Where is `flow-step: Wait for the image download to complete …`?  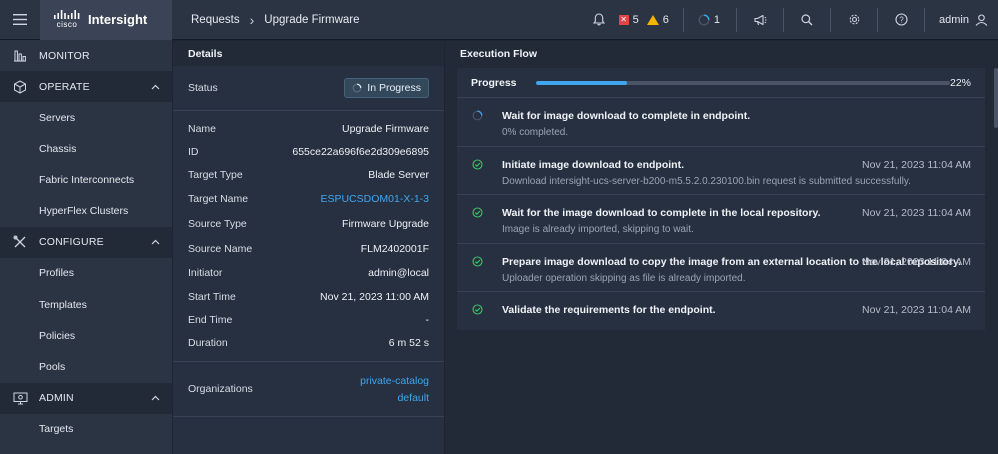 flow-step: Wait for the image download to complete … is located at coordinates (721, 219).